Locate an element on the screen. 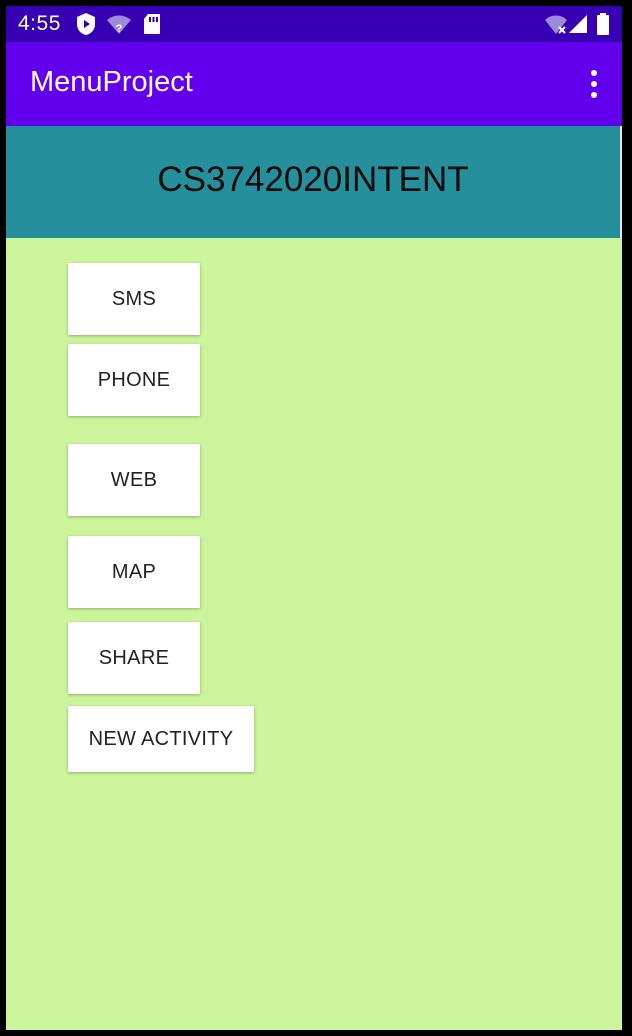 Image resolution: width=632 pixels, height=1036 pixels. map-button: MAP is located at coordinates (134, 572).